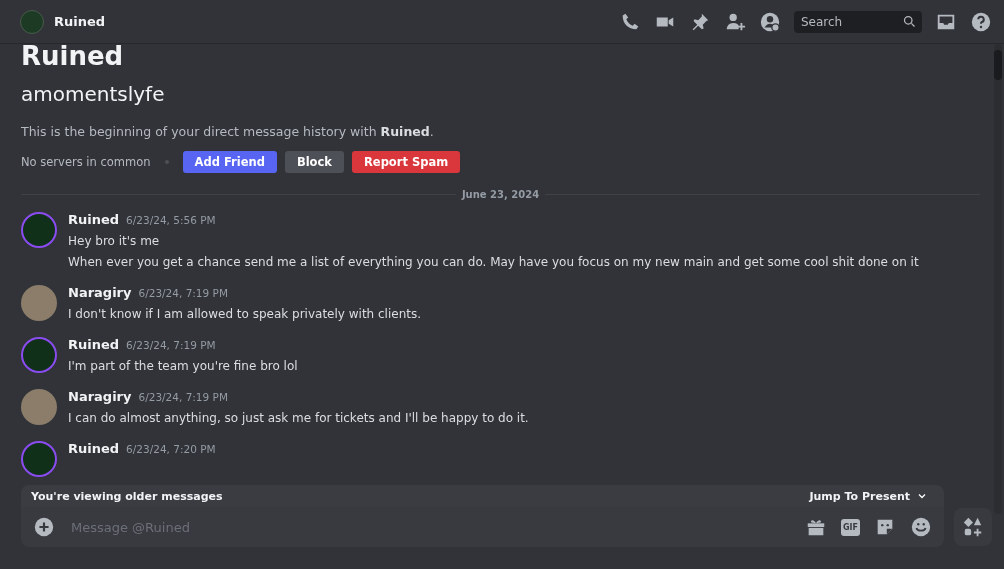 Image resolution: width=1004 pixels, height=569 pixels. What do you see at coordinates (770, 21) in the screenshot?
I see `user-profile-icon` at bounding box center [770, 21].